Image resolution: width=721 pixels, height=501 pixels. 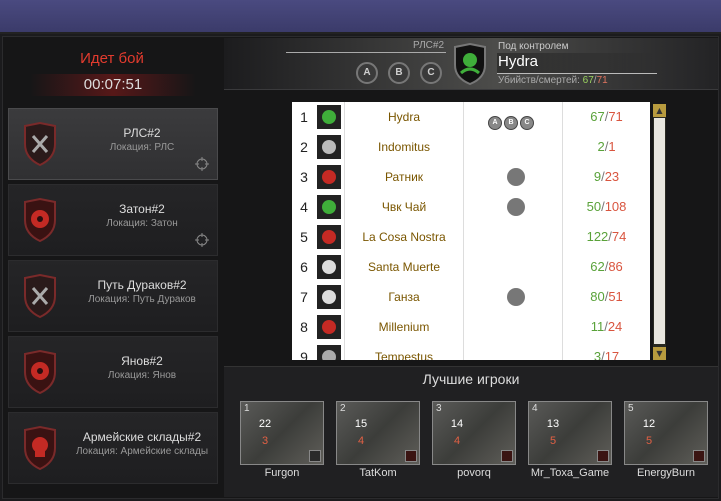 What do you see at coordinates (40, 372) in the screenshot?
I see `radiation-shield-icon` at bounding box center [40, 372].